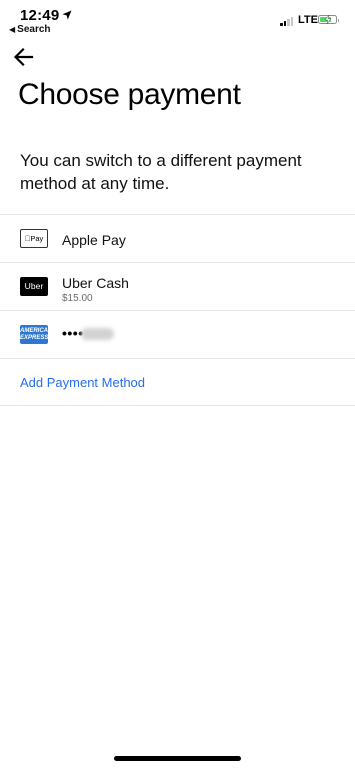 The image size is (355, 768). I want to click on payment-option-amex: AMERICAN EXPRESS ••••, so click(177, 334).